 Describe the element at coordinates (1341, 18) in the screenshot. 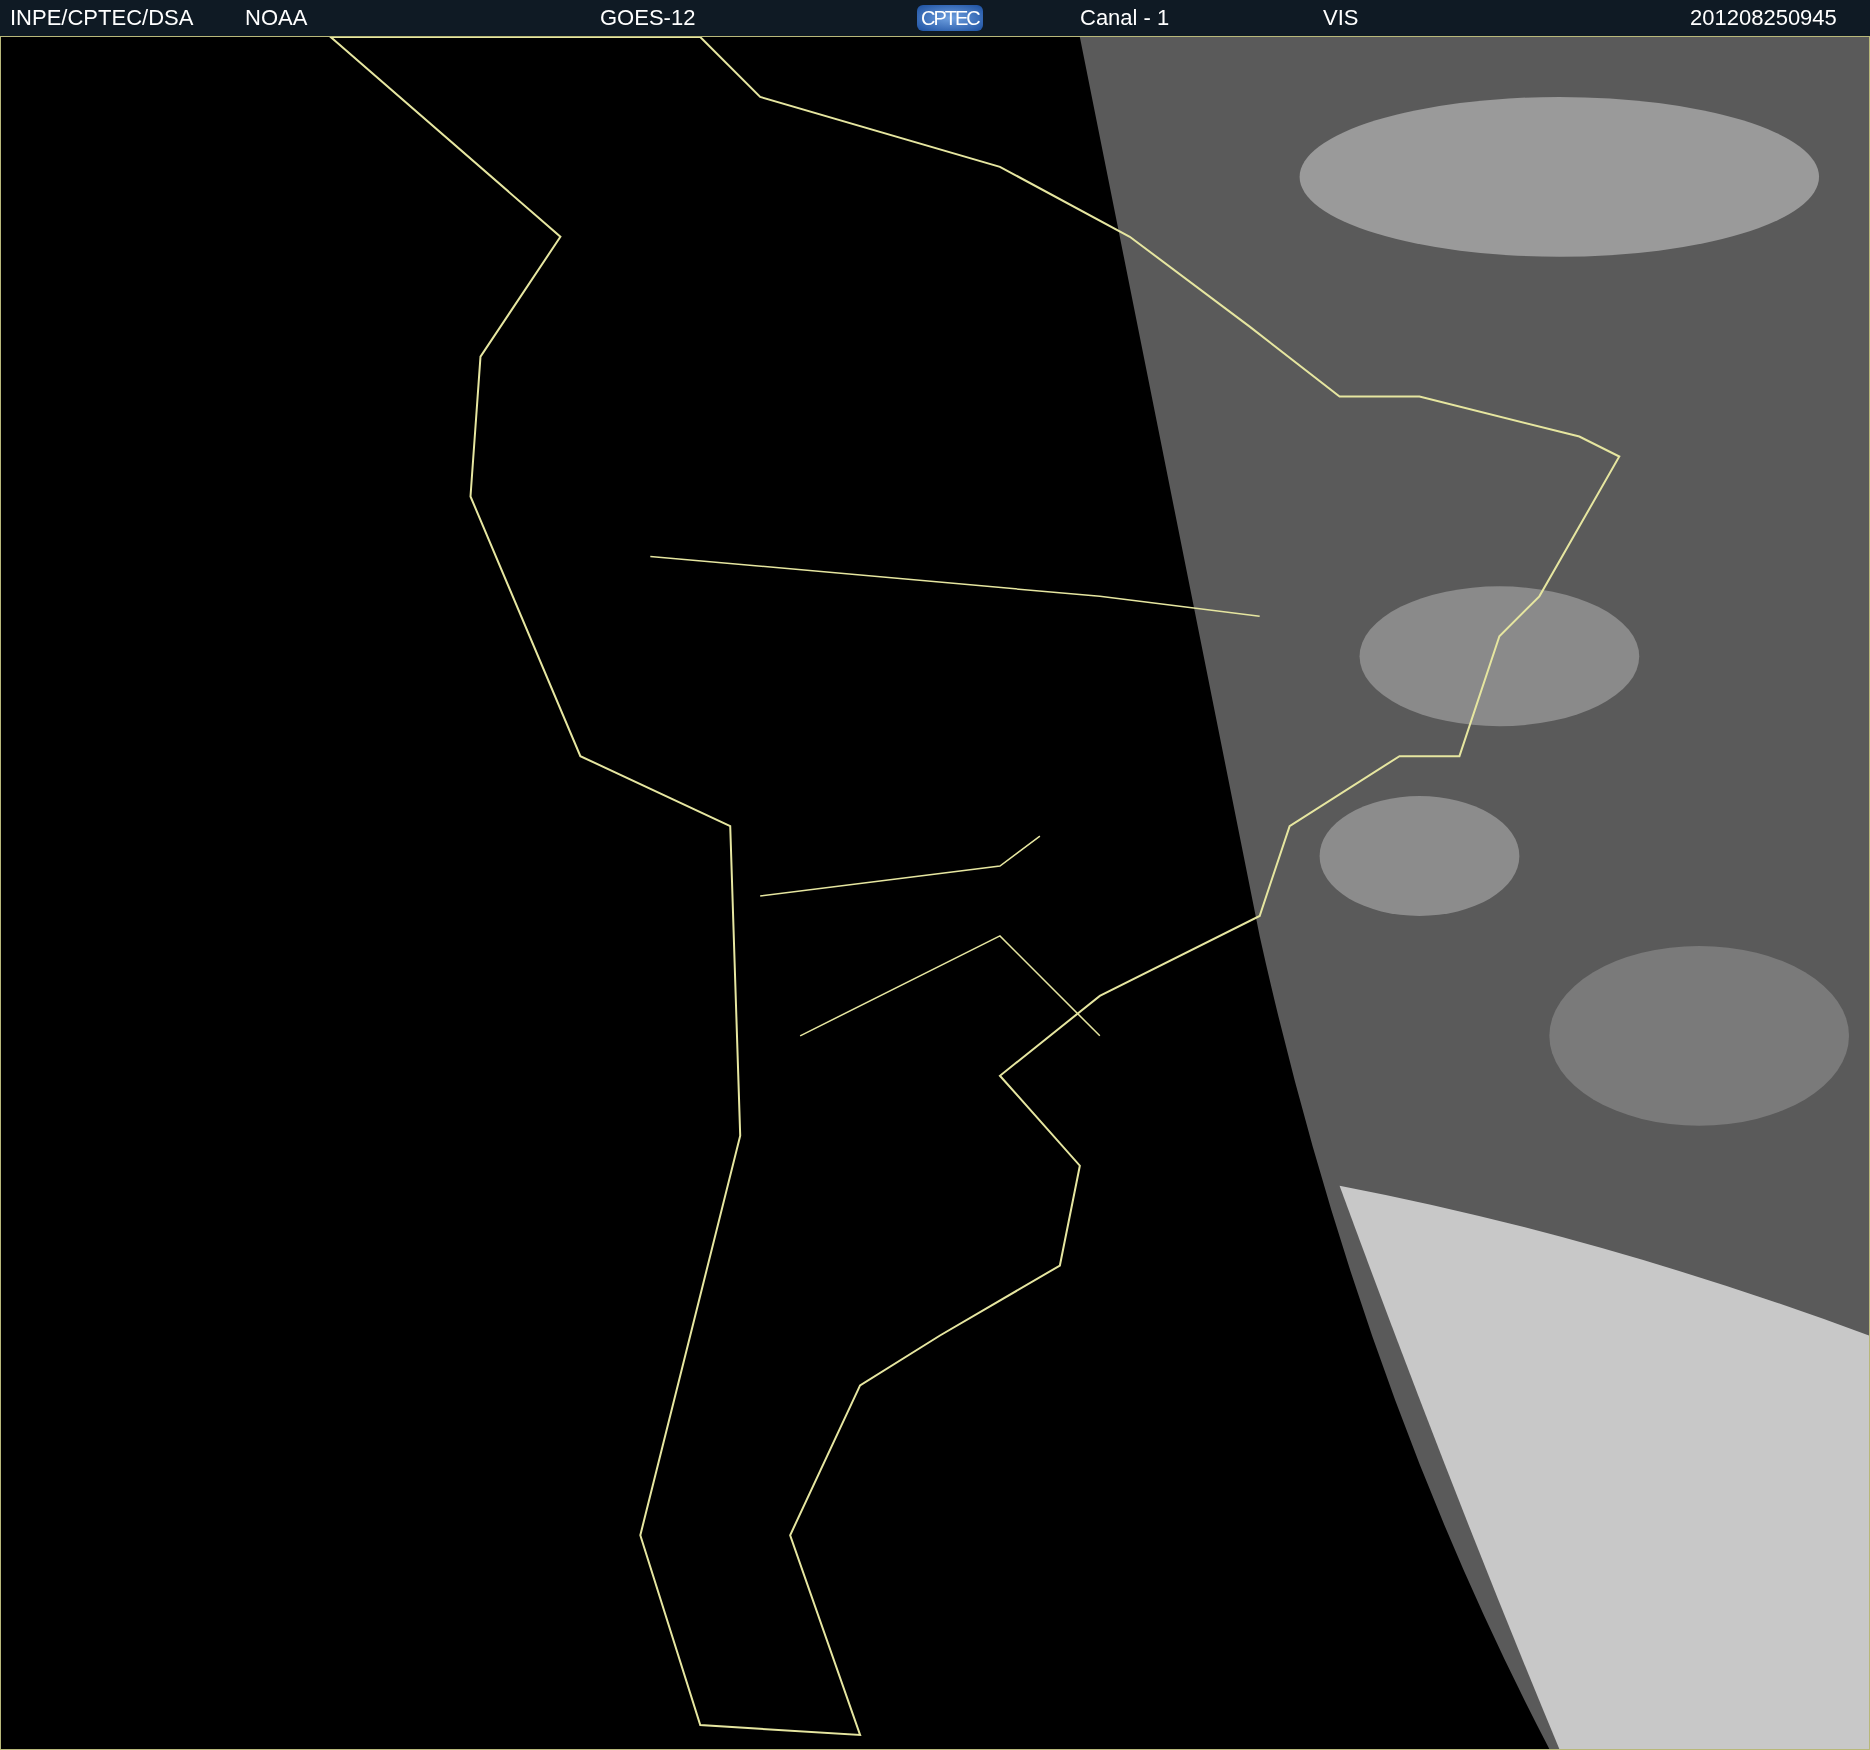

I see `header-label: VIS` at that location.